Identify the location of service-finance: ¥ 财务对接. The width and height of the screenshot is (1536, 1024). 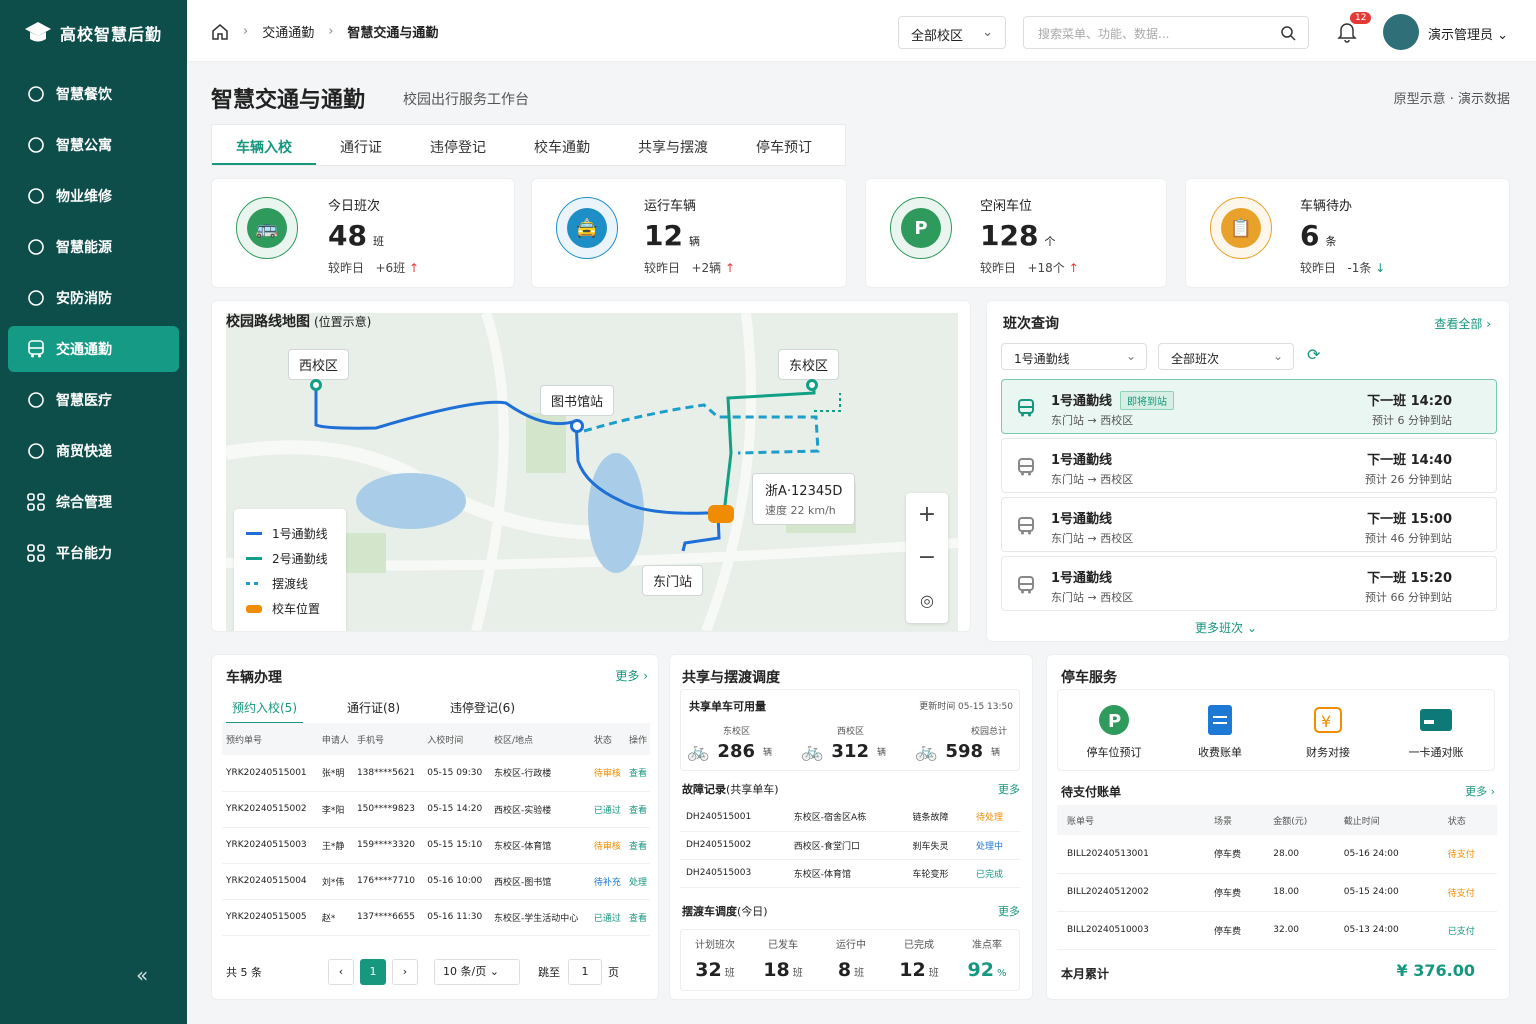
(1328, 730).